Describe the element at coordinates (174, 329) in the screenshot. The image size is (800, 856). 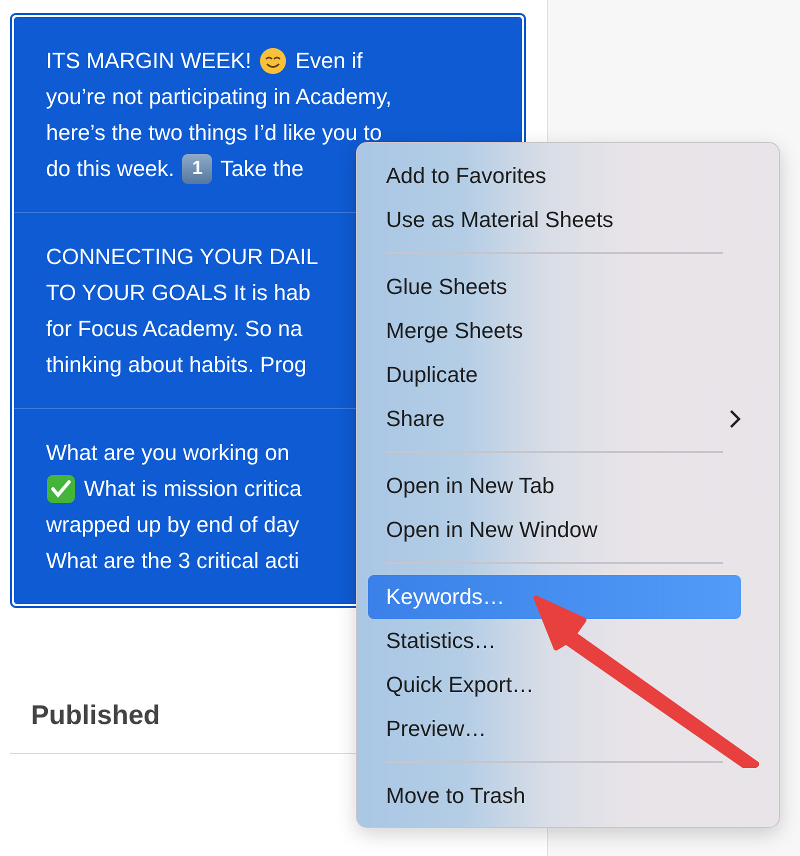
I see `note-text: for Focus Academy. So na` at that location.